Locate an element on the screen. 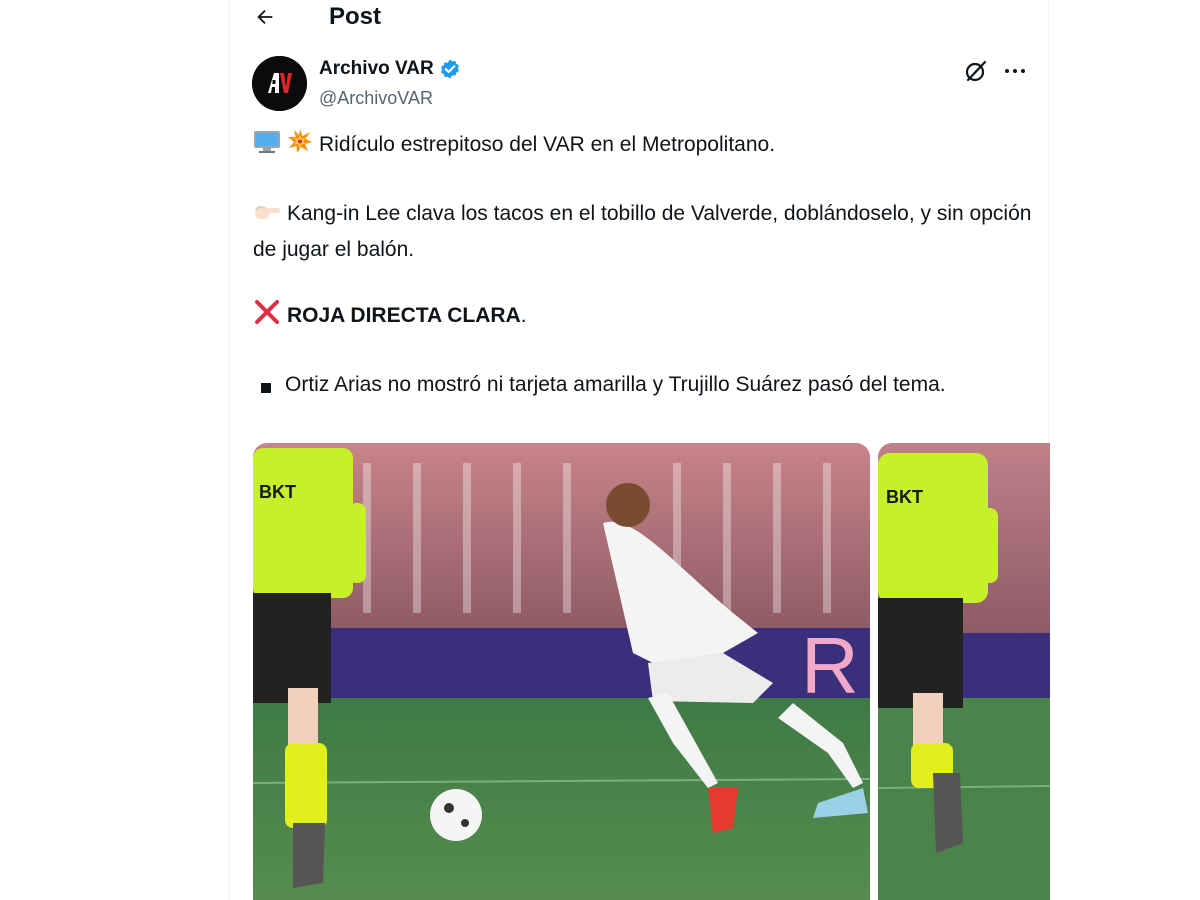  square-bullet-icon is located at coordinates (266, 387).